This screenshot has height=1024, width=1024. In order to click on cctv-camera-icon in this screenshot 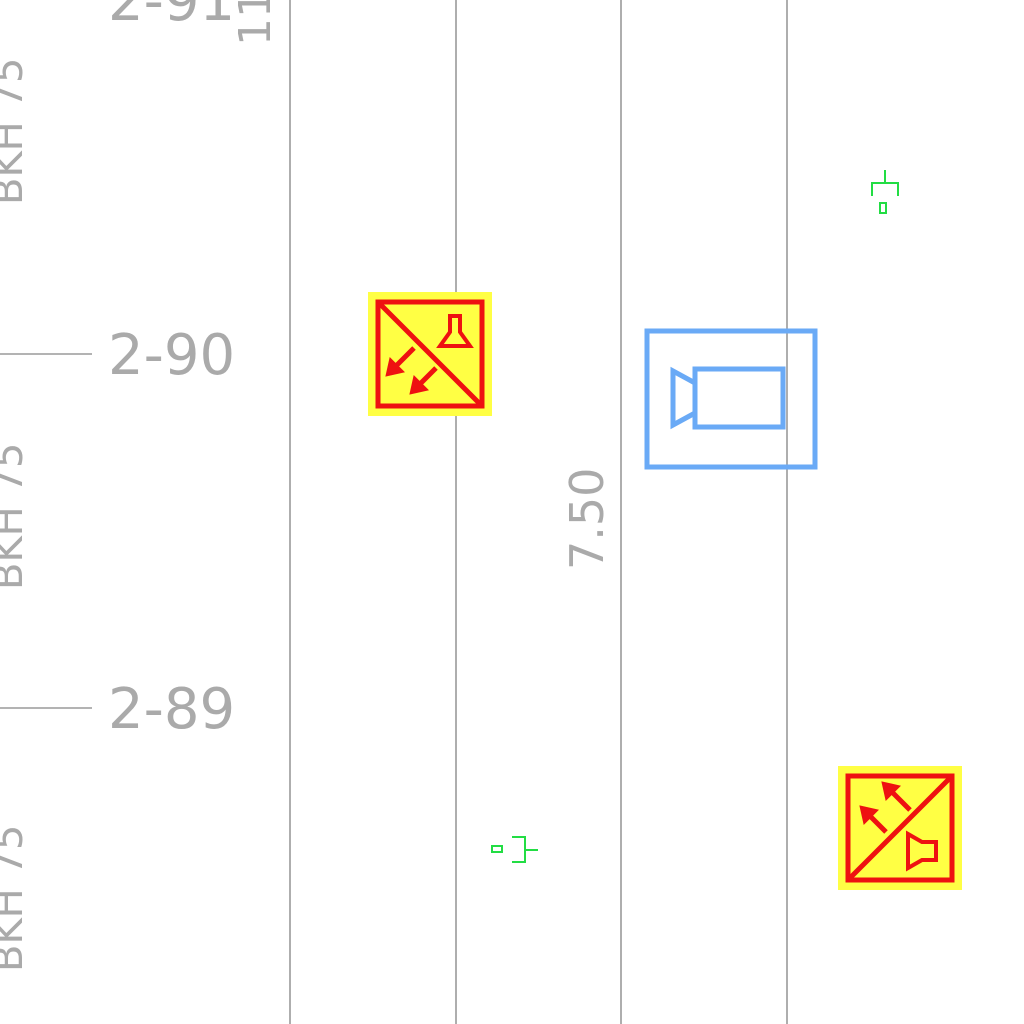, I will do `click(731, 399)`.